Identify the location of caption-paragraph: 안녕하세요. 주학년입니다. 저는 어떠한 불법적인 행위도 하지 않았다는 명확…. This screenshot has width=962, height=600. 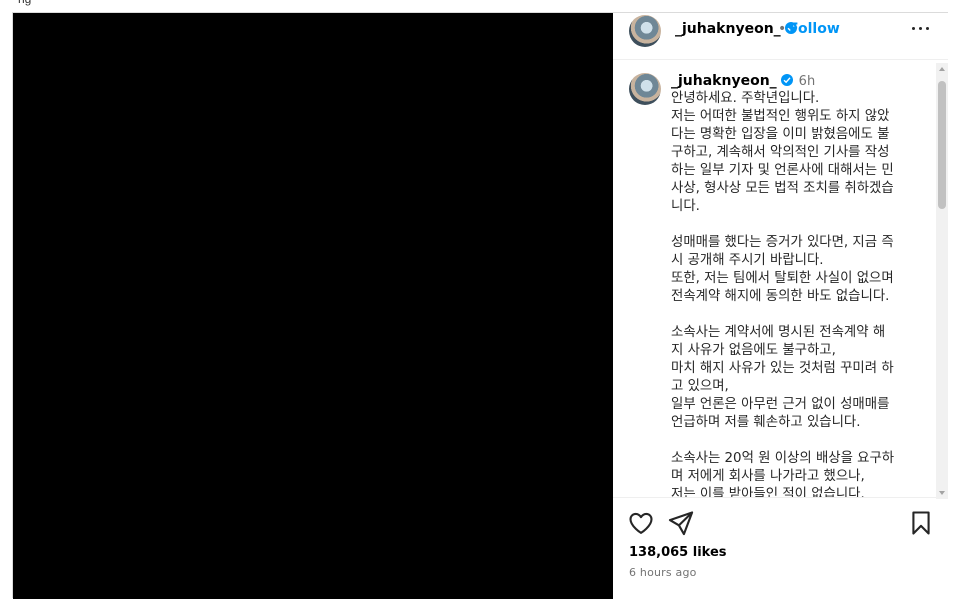
(796, 153).